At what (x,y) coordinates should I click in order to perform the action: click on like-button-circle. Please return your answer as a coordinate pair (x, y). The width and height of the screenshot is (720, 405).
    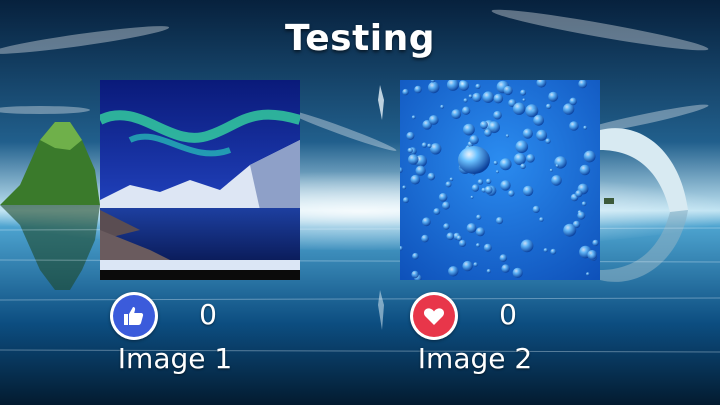
    Looking at the image, I should click on (134, 316).